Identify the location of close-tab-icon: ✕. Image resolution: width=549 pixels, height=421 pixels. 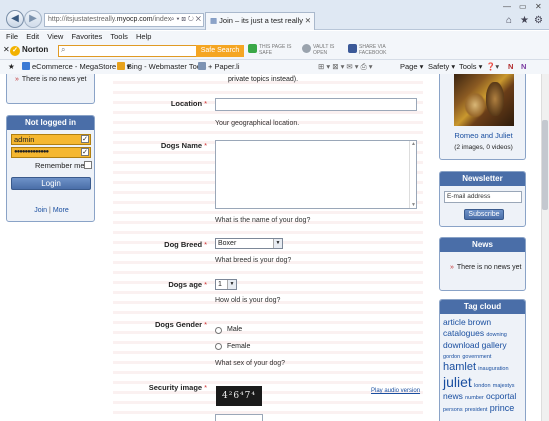
(308, 21).